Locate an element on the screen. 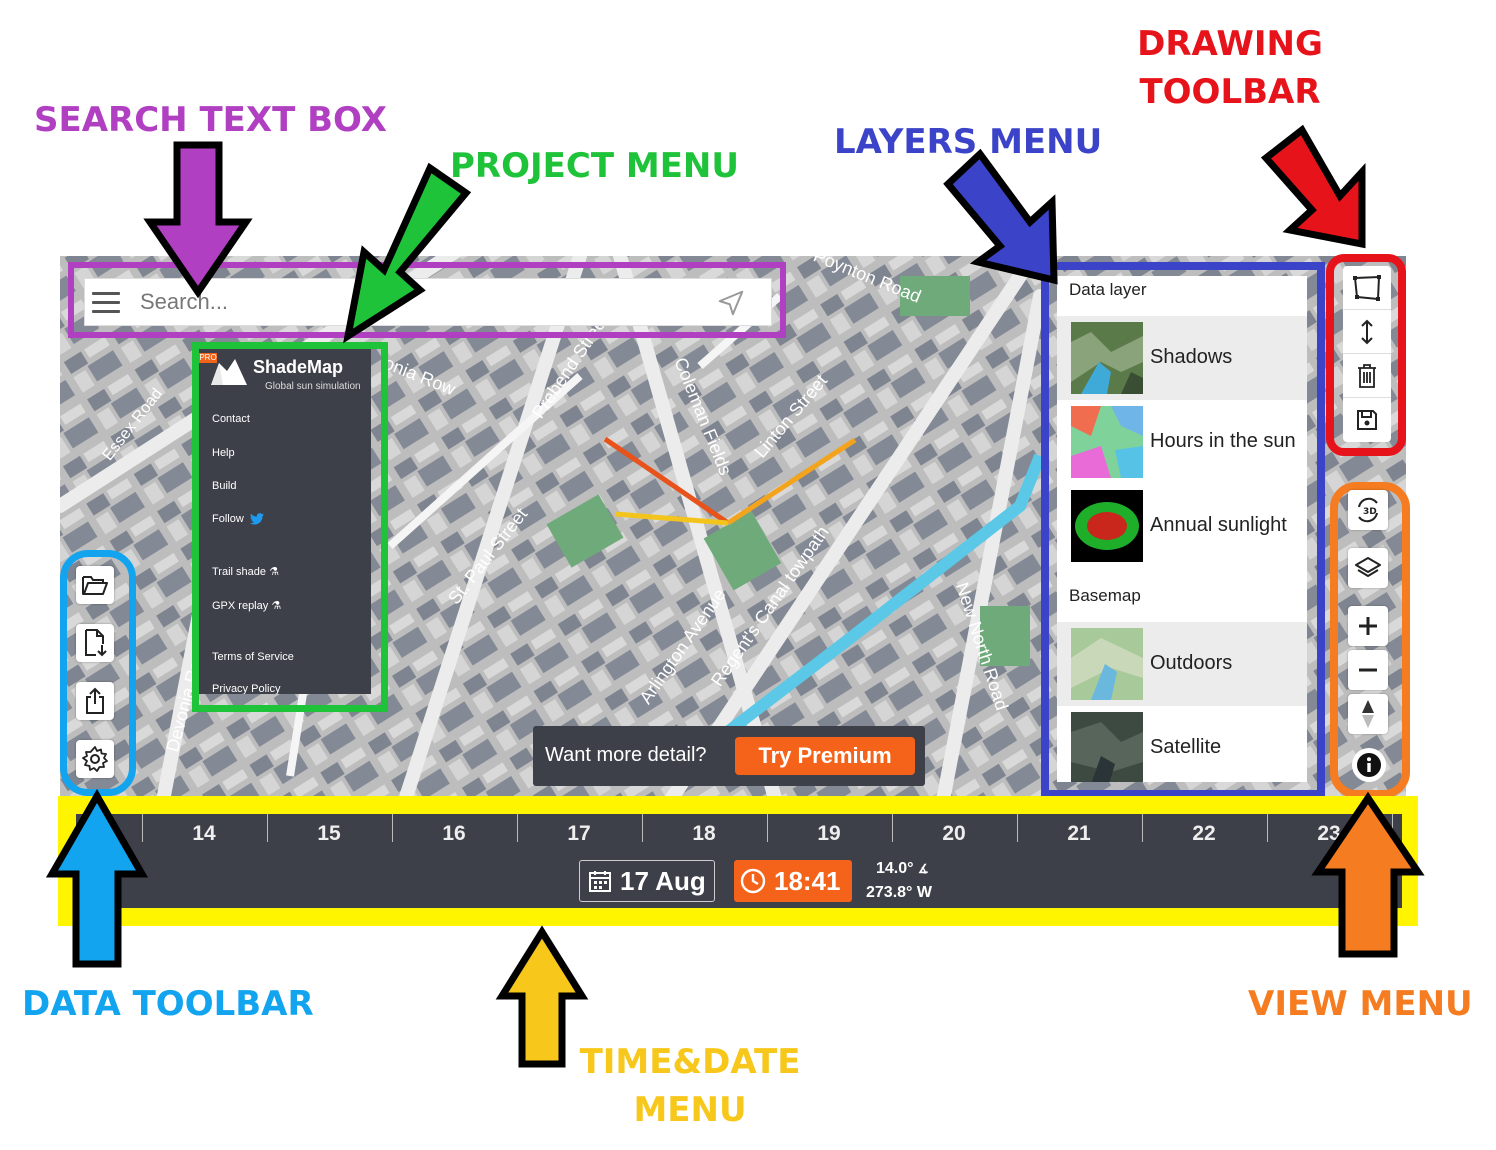 The width and height of the screenshot is (1496, 1150). arrow-data-toolbar is located at coordinates (97, 878).